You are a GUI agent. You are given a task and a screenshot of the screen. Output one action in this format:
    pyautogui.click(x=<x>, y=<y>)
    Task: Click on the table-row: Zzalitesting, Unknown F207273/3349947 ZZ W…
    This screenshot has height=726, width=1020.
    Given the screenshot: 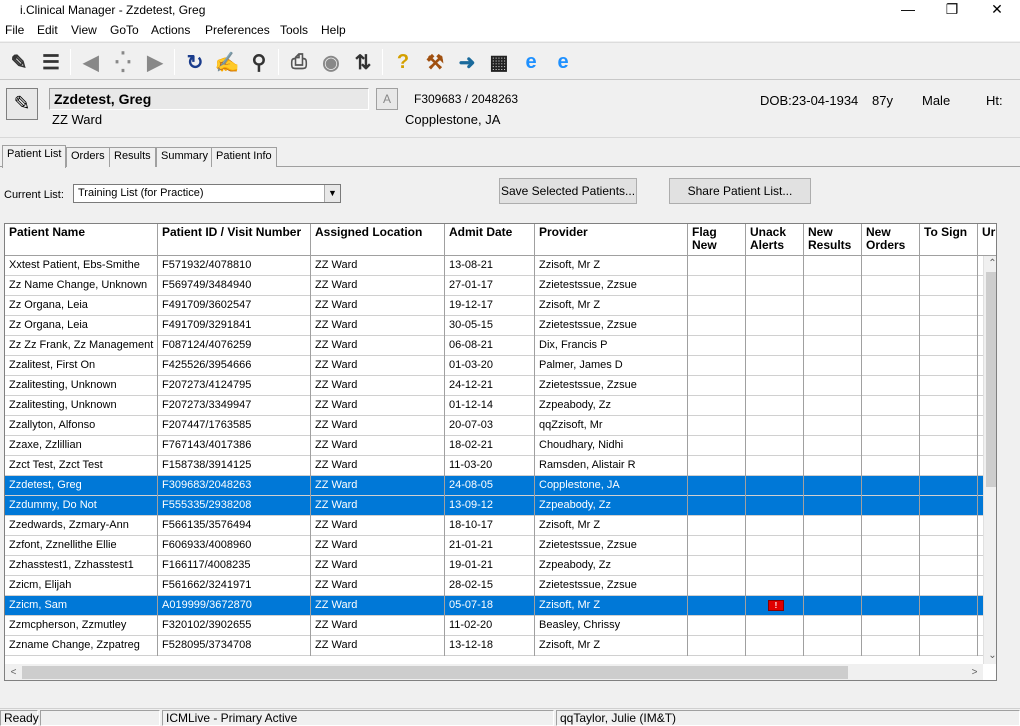 What is the action you would take?
    pyautogui.click(x=500, y=406)
    